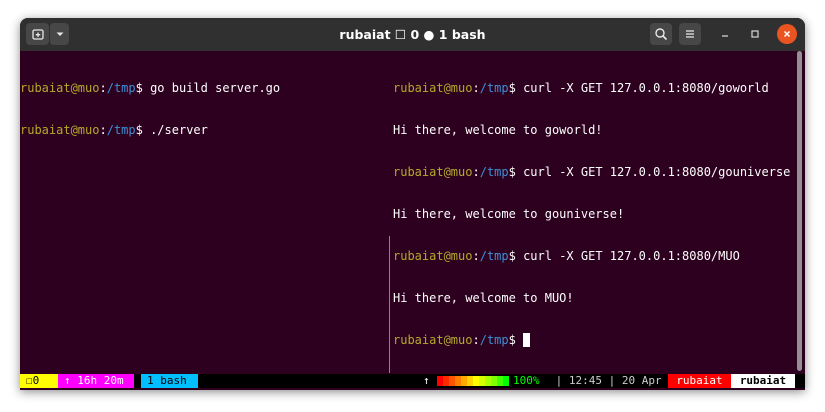 Image resolution: width=825 pixels, height=412 pixels. What do you see at coordinates (527, 340) in the screenshot?
I see `text-cursor` at bounding box center [527, 340].